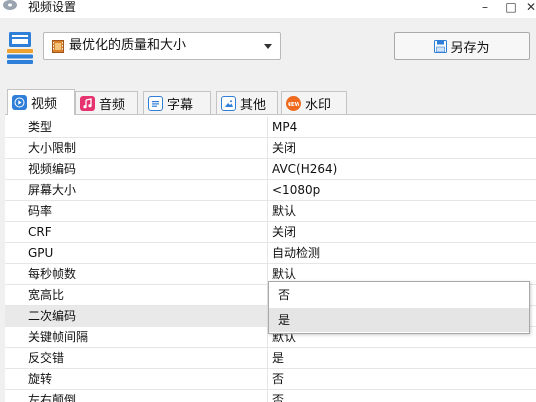 The image size is (536, 402). I want to click on property-value: 默认, so click(402, 211).